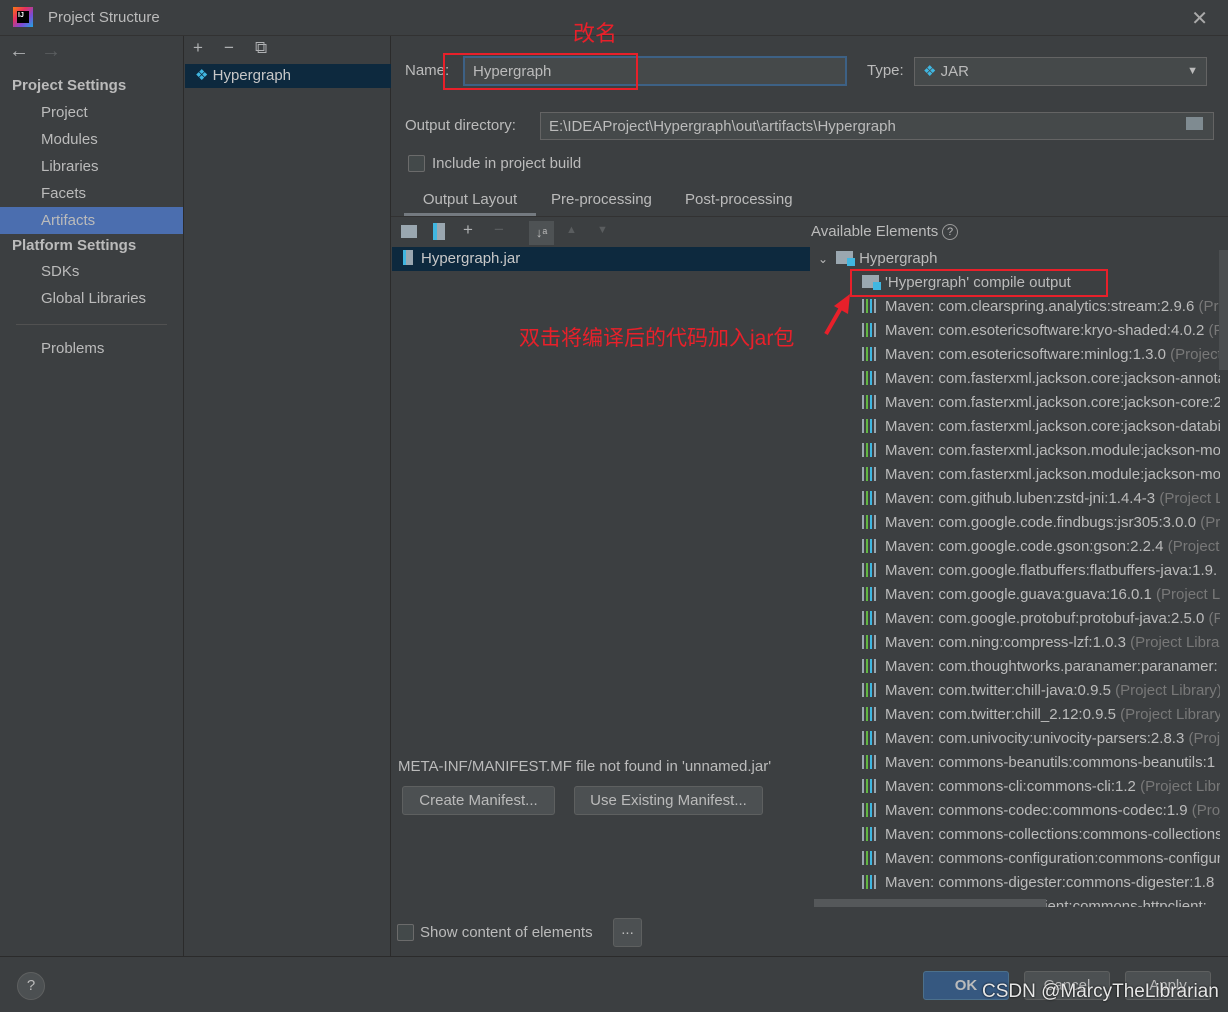 The height and width of the screenshot is (1012, 1228). I want to click on add-copy-of-icon: +, so click(468, 230).